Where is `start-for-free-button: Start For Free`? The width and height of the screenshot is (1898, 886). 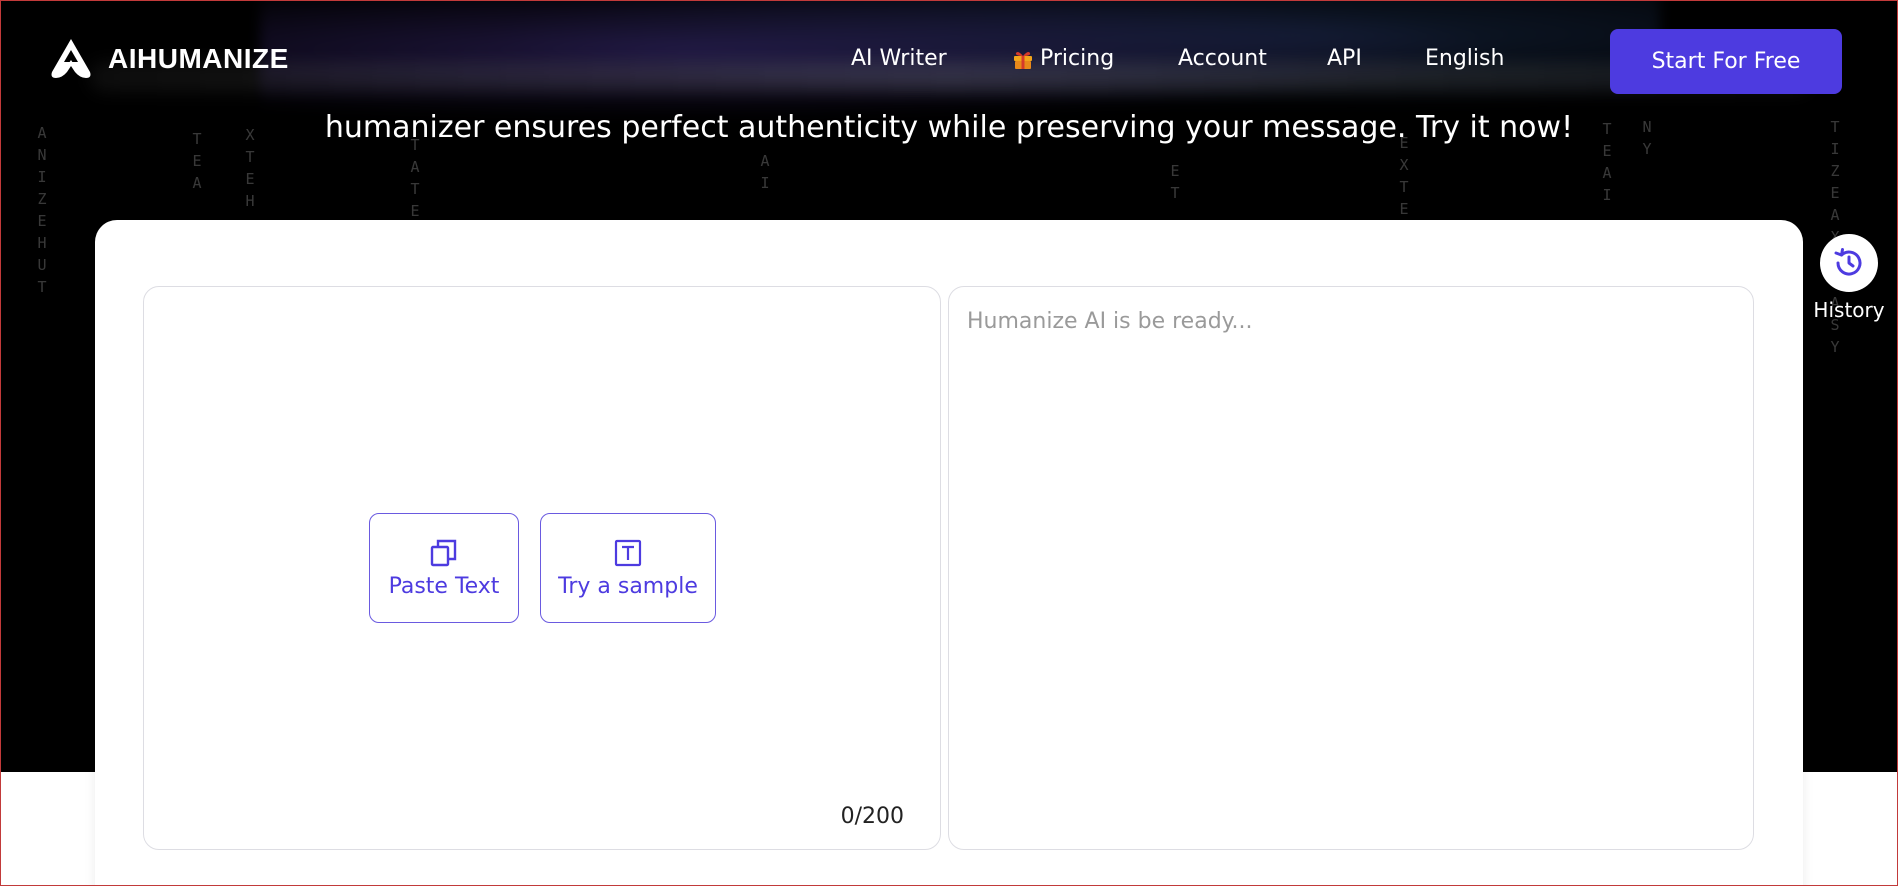 start-for-free-button: Start For Free is located at coordinates (1726, 61).